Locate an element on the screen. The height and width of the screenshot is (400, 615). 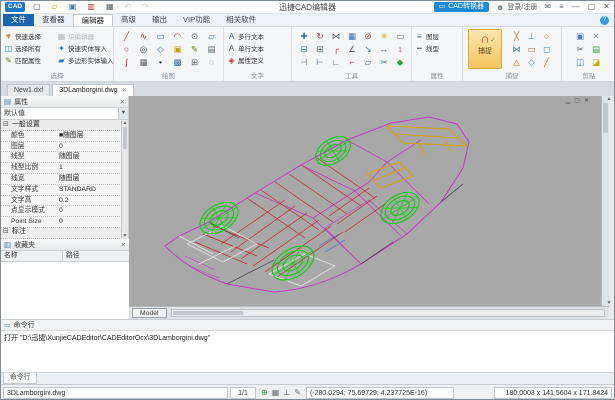
block-icon: ▣ is located at coordinates (177, 49).